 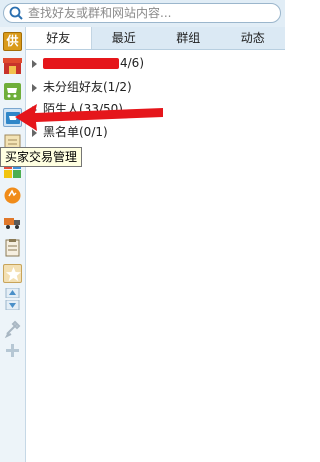 I want to click on tab-feed: 动态, so click(x=253, y=38).